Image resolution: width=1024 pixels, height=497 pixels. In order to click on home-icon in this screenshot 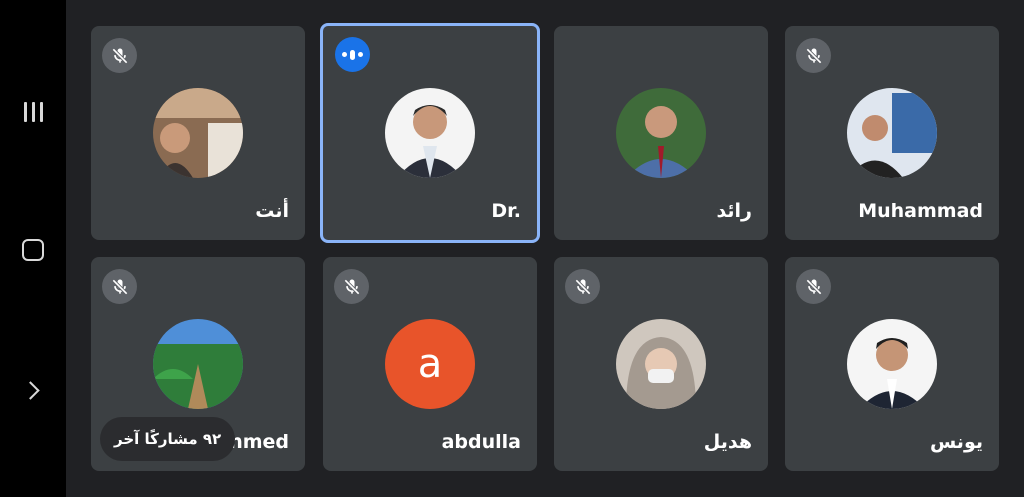, I will do `click(33, 250)`.